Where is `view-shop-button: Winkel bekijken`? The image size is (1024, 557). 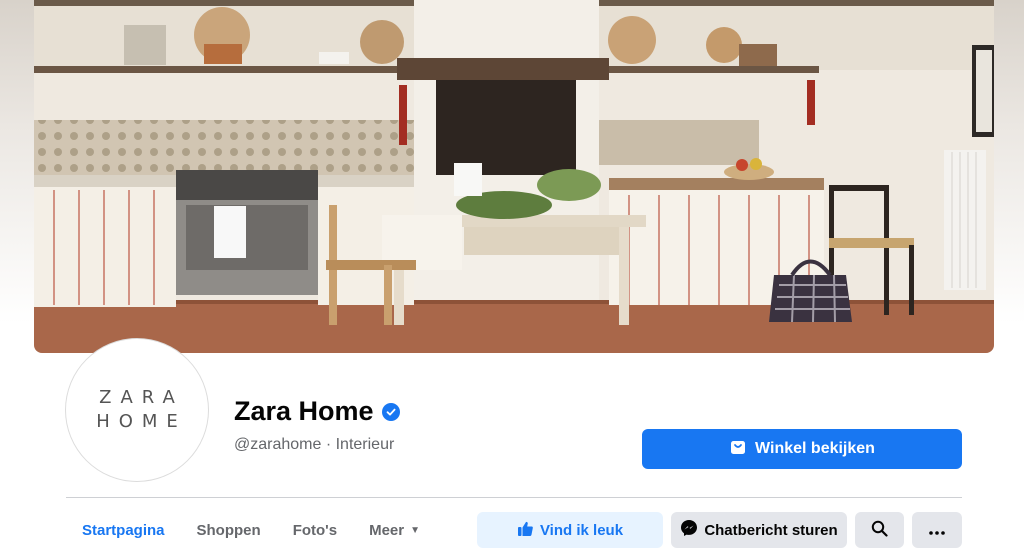 view-shop-button: Winkel bekijken is located at coordinates (802, 449).